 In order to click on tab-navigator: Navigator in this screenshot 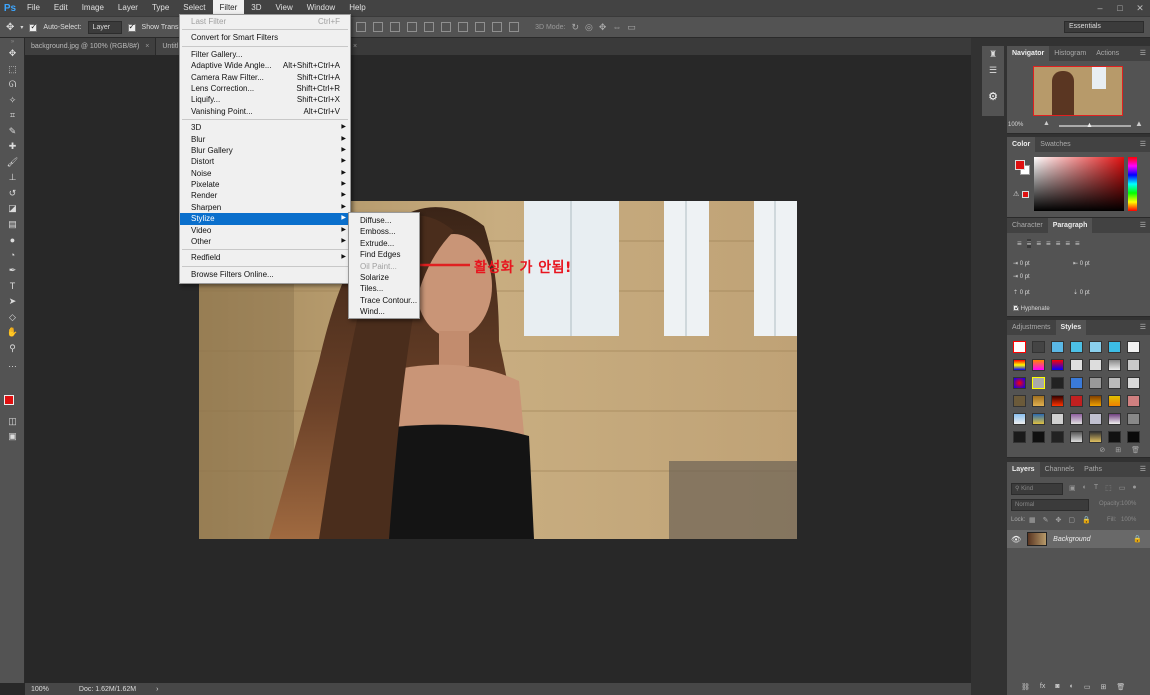, I will do `click(1028, 53)`.